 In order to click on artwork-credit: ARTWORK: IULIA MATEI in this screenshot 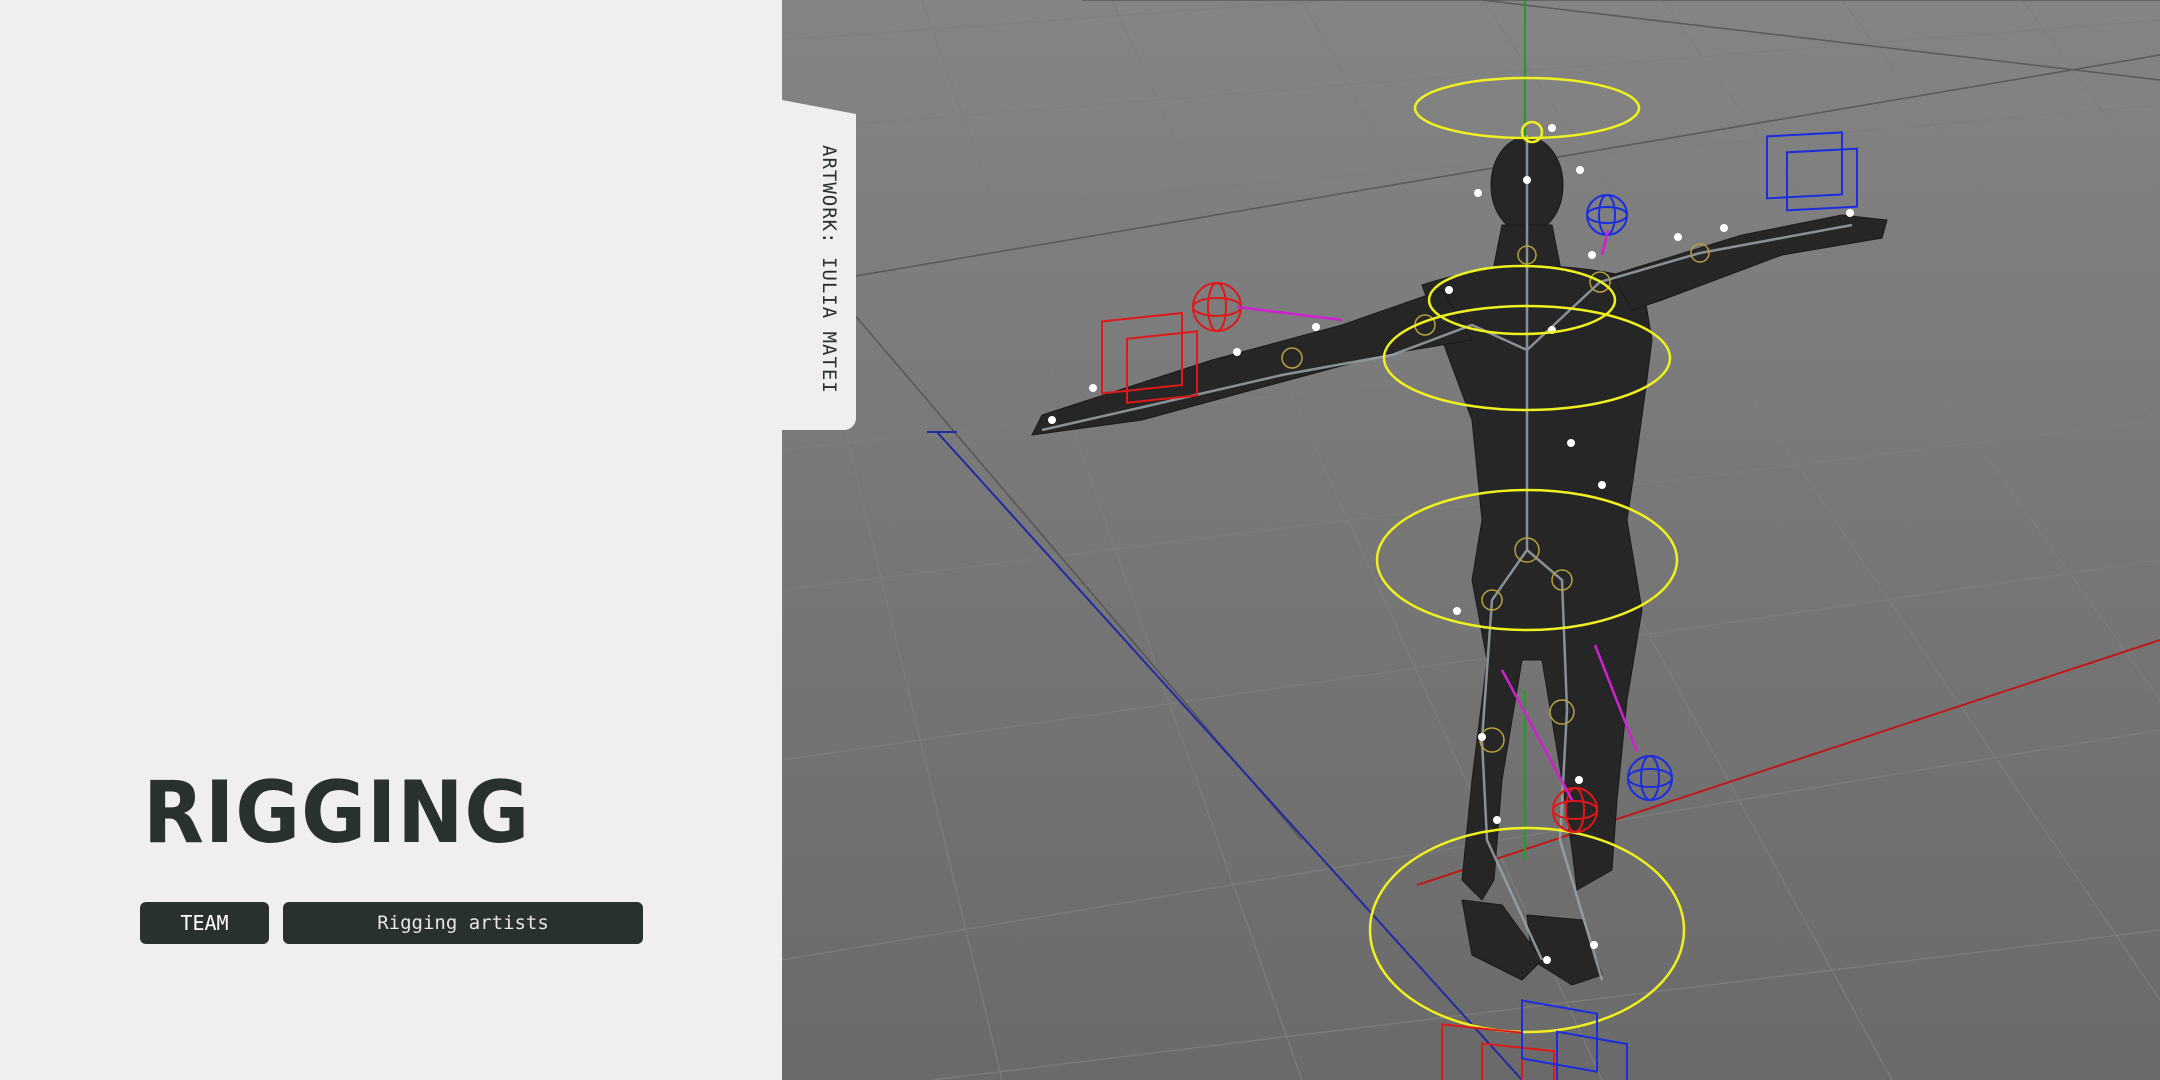, I will do `click(829, 269)`.